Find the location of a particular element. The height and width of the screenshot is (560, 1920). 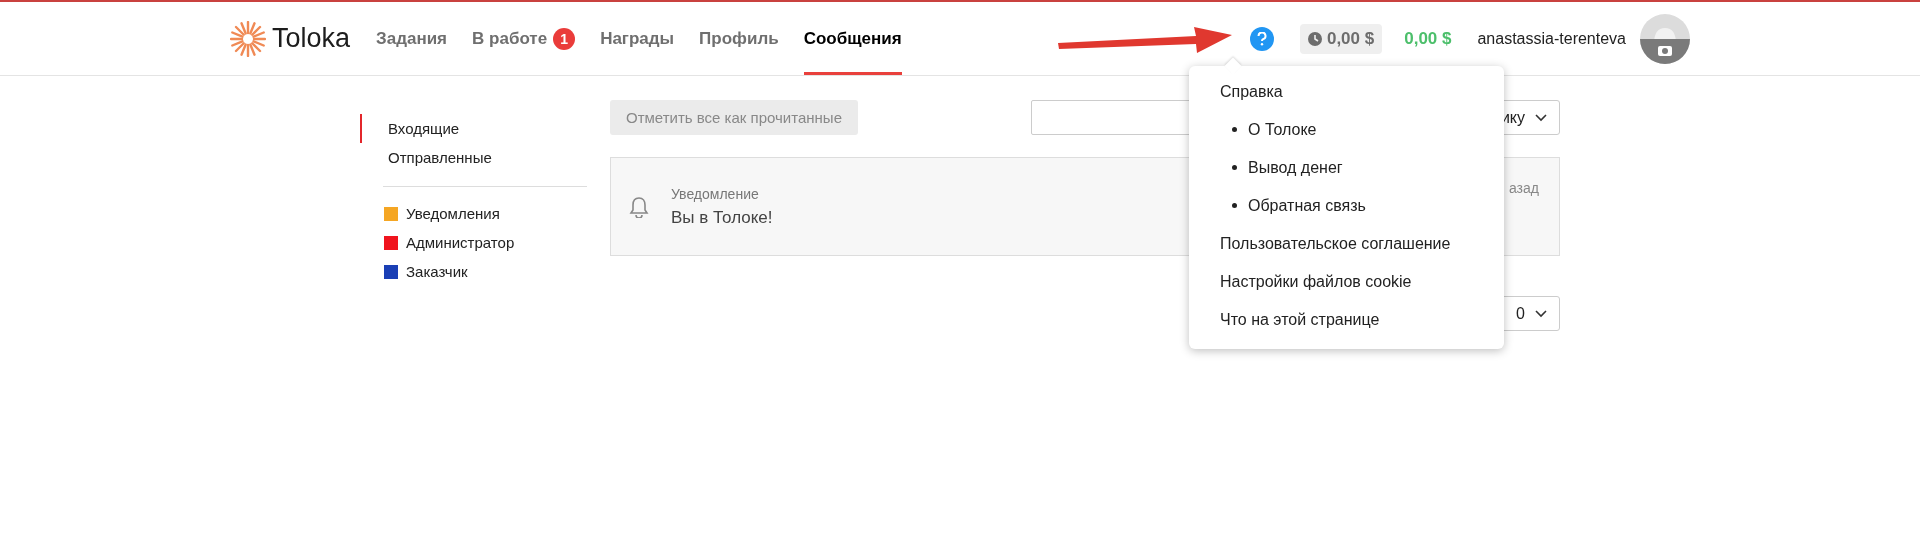

nav-tab: Награды is located at coordinates (637, 38).